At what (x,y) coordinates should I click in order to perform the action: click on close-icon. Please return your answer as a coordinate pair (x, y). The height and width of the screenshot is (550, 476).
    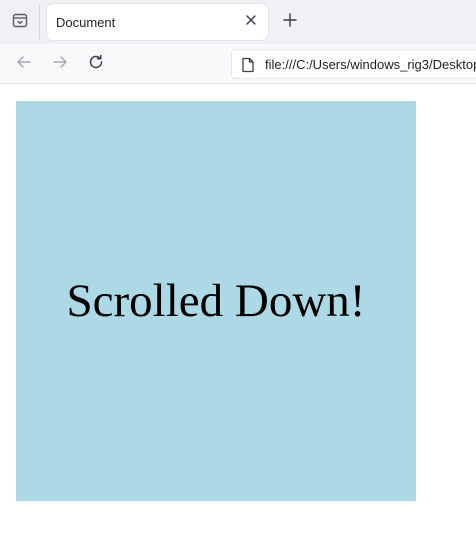
    Looking at the image, I should click on (251, 22).